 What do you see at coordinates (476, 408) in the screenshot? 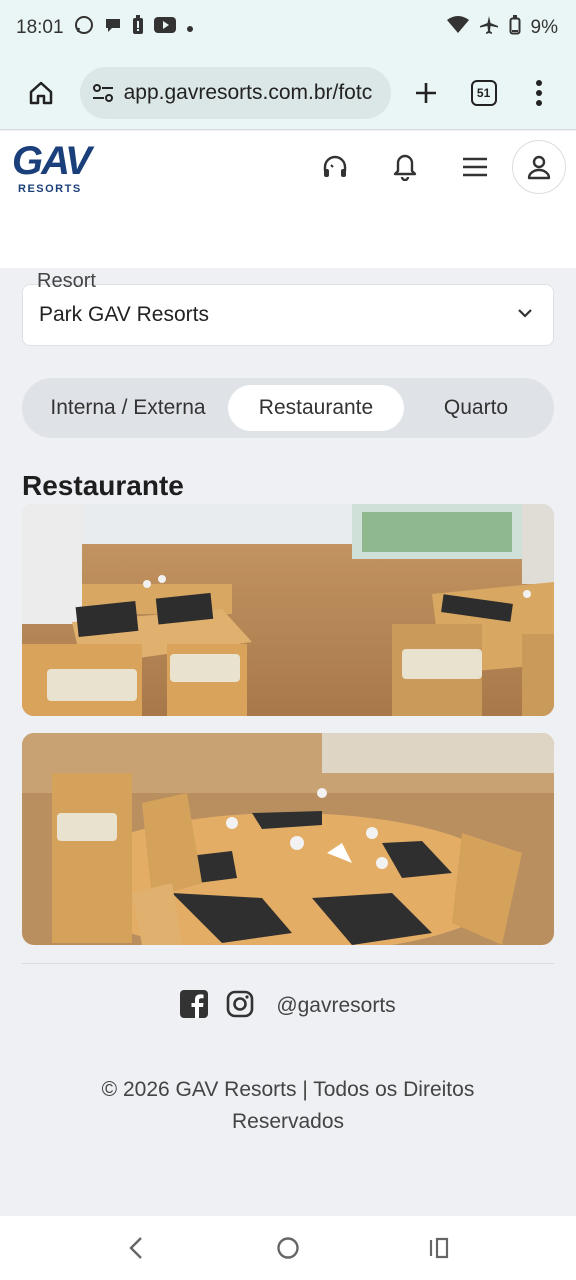
I see `tab-quarto: Quarto` at bounding box center [476, 408].